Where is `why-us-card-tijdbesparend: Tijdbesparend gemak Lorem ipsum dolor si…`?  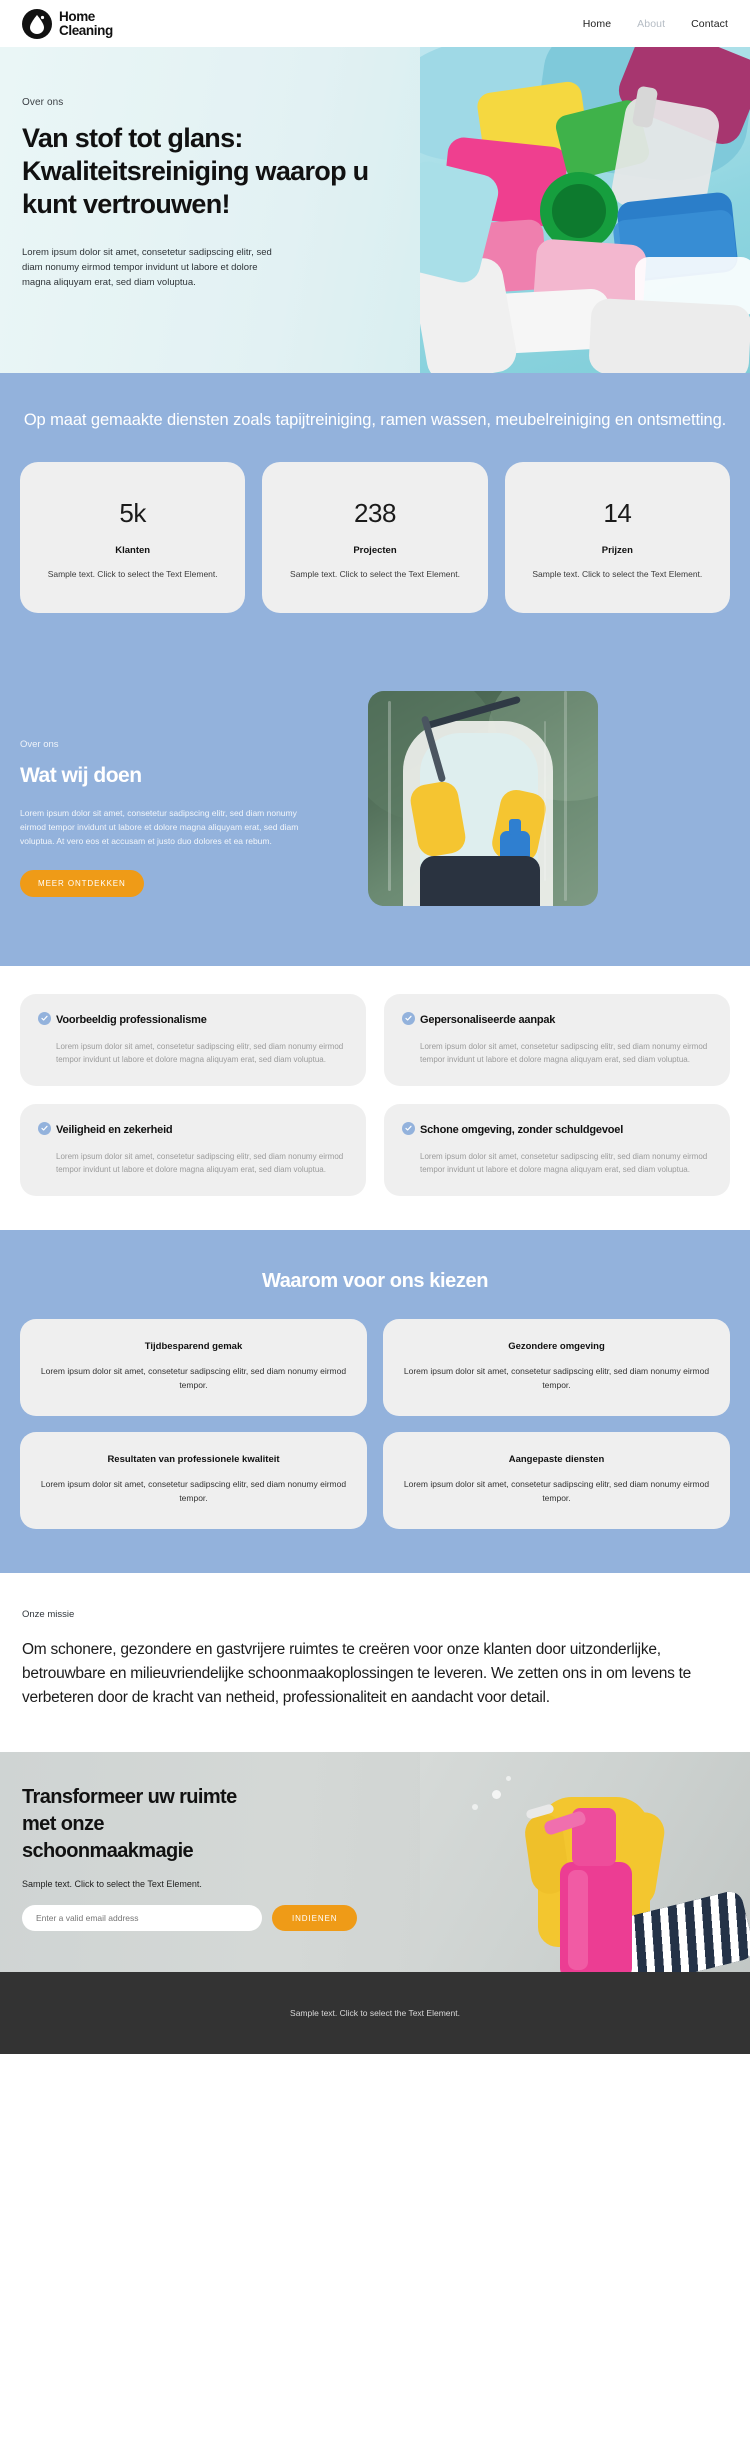 why-us-card-tijdbesparend: Tijdbesparend gemak Lorem ipsum dolor si… is located at coordinates (193, 1367).